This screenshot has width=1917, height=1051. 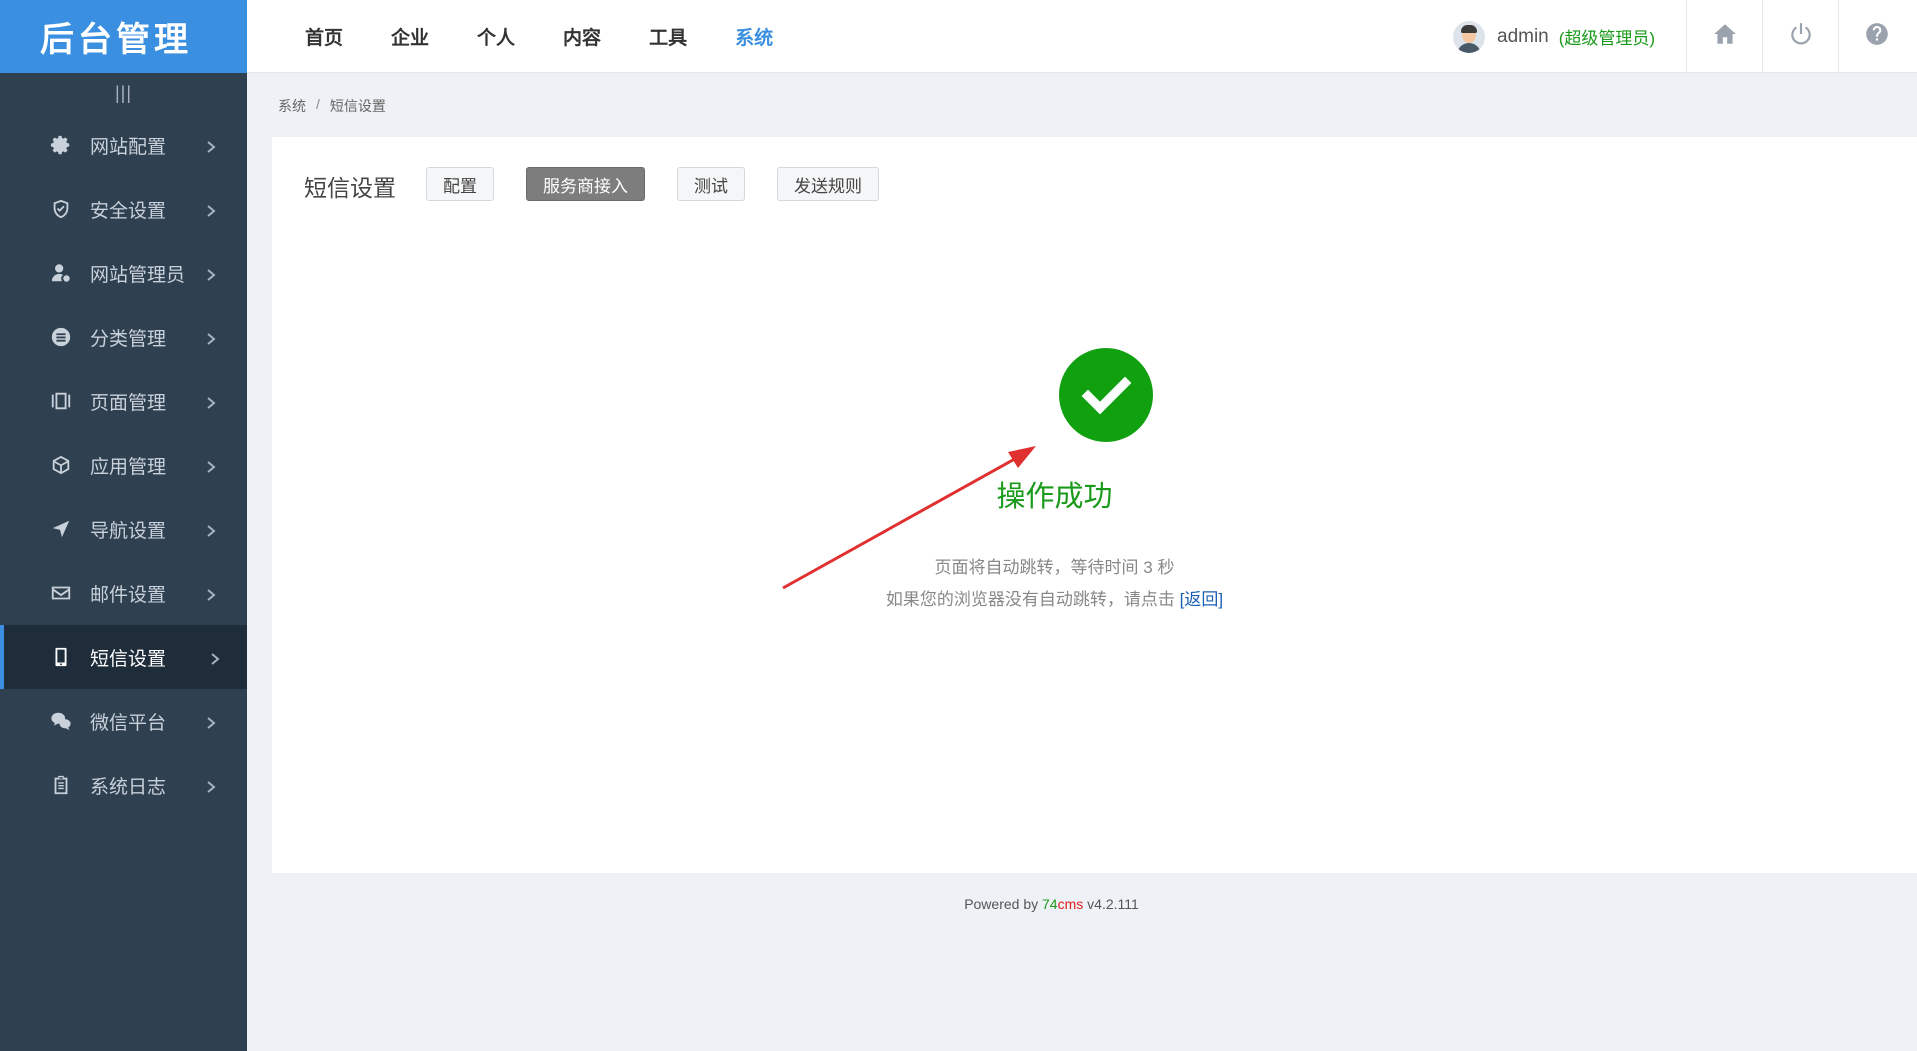 I want to click on power-icon, so click(x=1801, y=36).